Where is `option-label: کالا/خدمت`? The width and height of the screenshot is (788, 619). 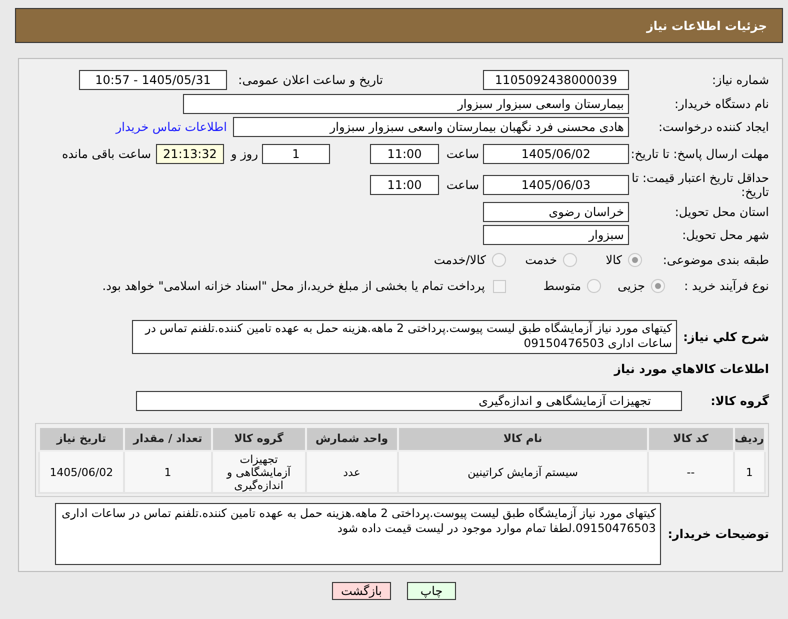 option-label: کالا/خدمت is located at coordinates (460, 260).